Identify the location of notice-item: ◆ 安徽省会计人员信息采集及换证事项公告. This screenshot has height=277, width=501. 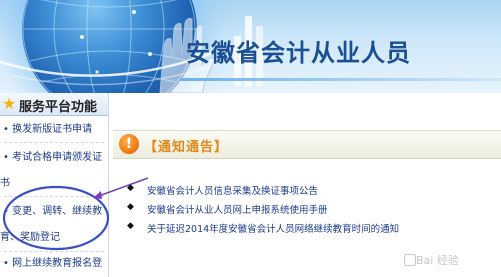
(297, 190).